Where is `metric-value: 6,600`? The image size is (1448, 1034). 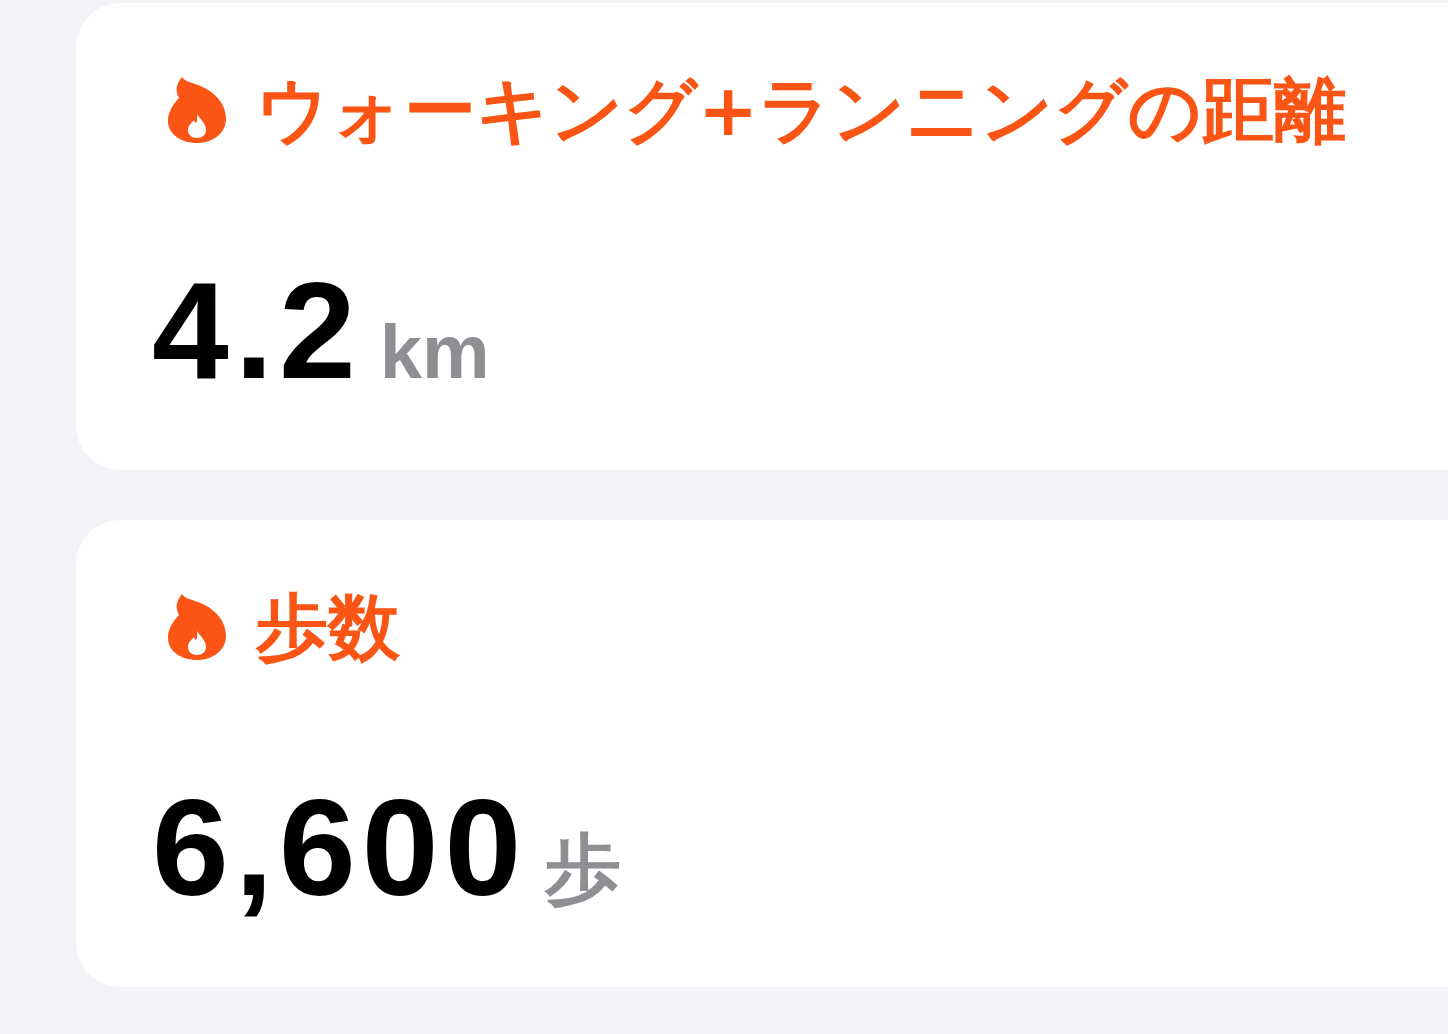 metric-value: 6,600 is located at coordinates (340, 847).